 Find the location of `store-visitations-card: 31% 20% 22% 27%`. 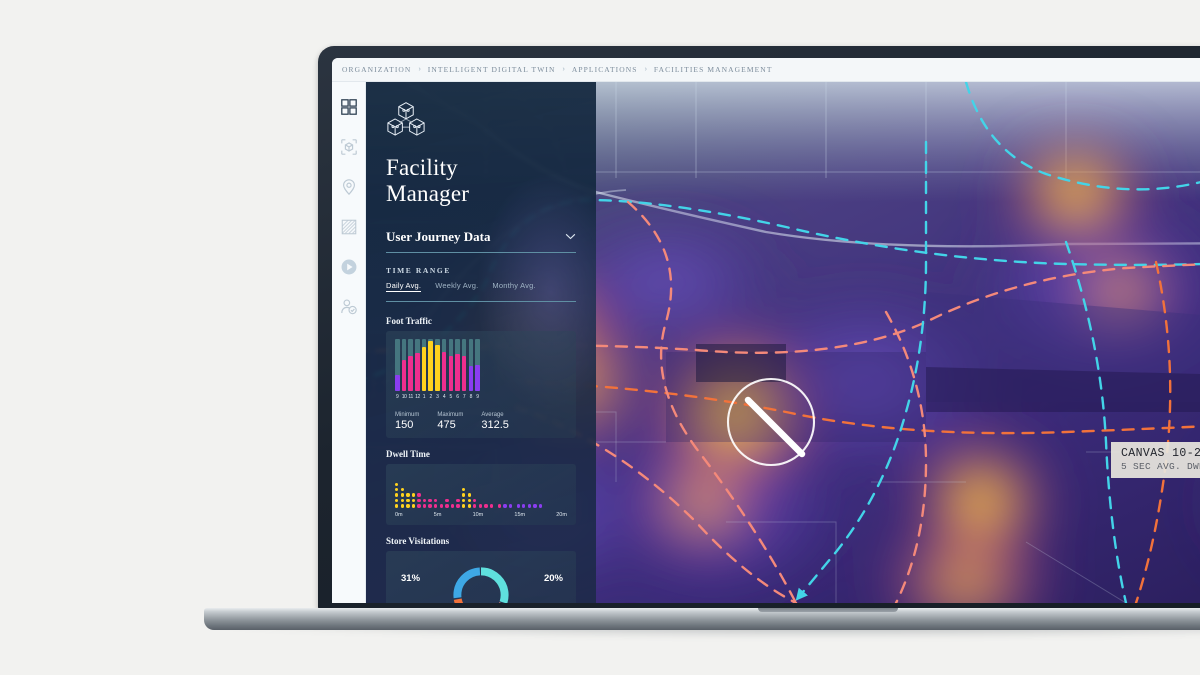

store-visitations-card: 31% 20% 22% 27% is located at coordinates (481, 576).